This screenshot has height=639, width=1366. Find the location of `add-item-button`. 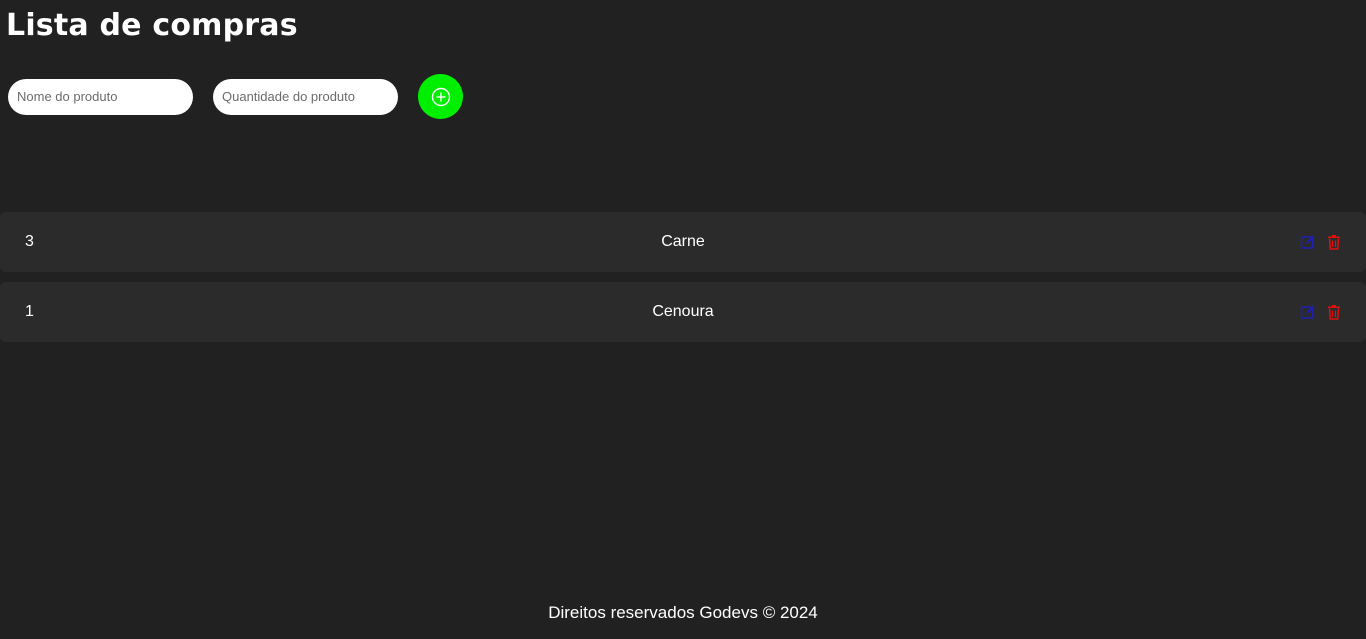

add-item-button is located at coordinates (440, 96).